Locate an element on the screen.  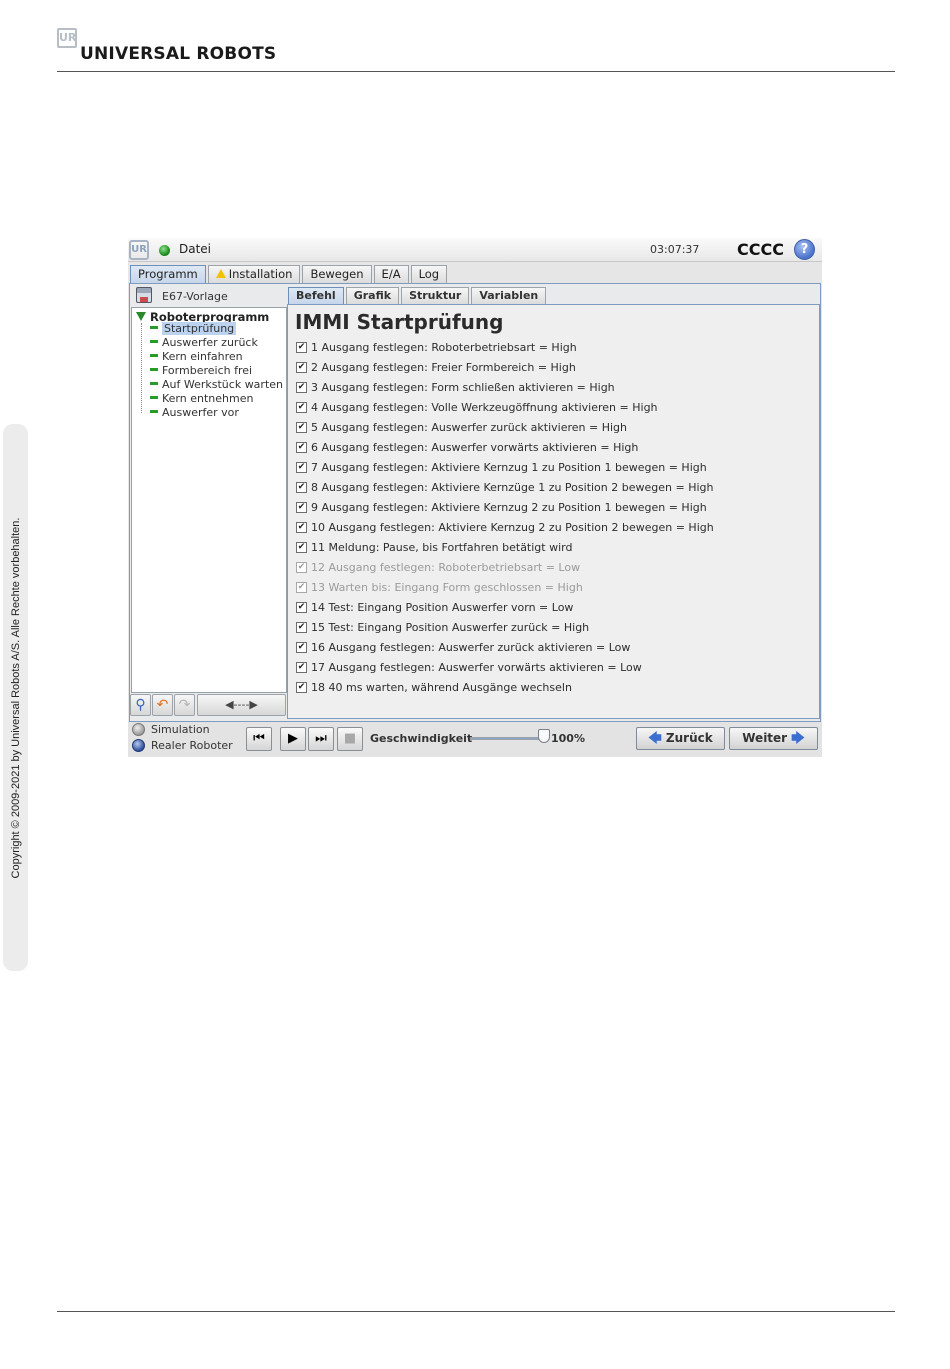
tab-befehl: Befehl is located at coordinates (316, 295).